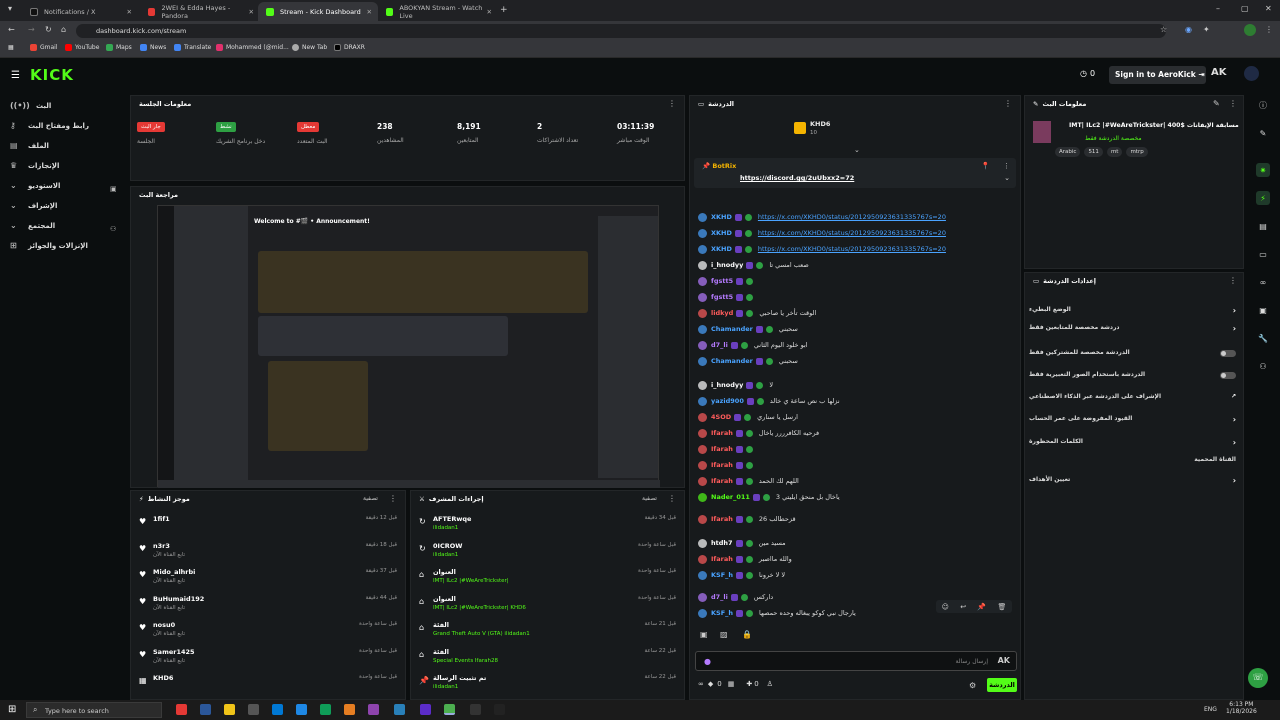 The image size is (1280, 720). Describe the element at coordinates (1263, 338) in the screenshot. I see `wrench-icon: 🔧` at that location.